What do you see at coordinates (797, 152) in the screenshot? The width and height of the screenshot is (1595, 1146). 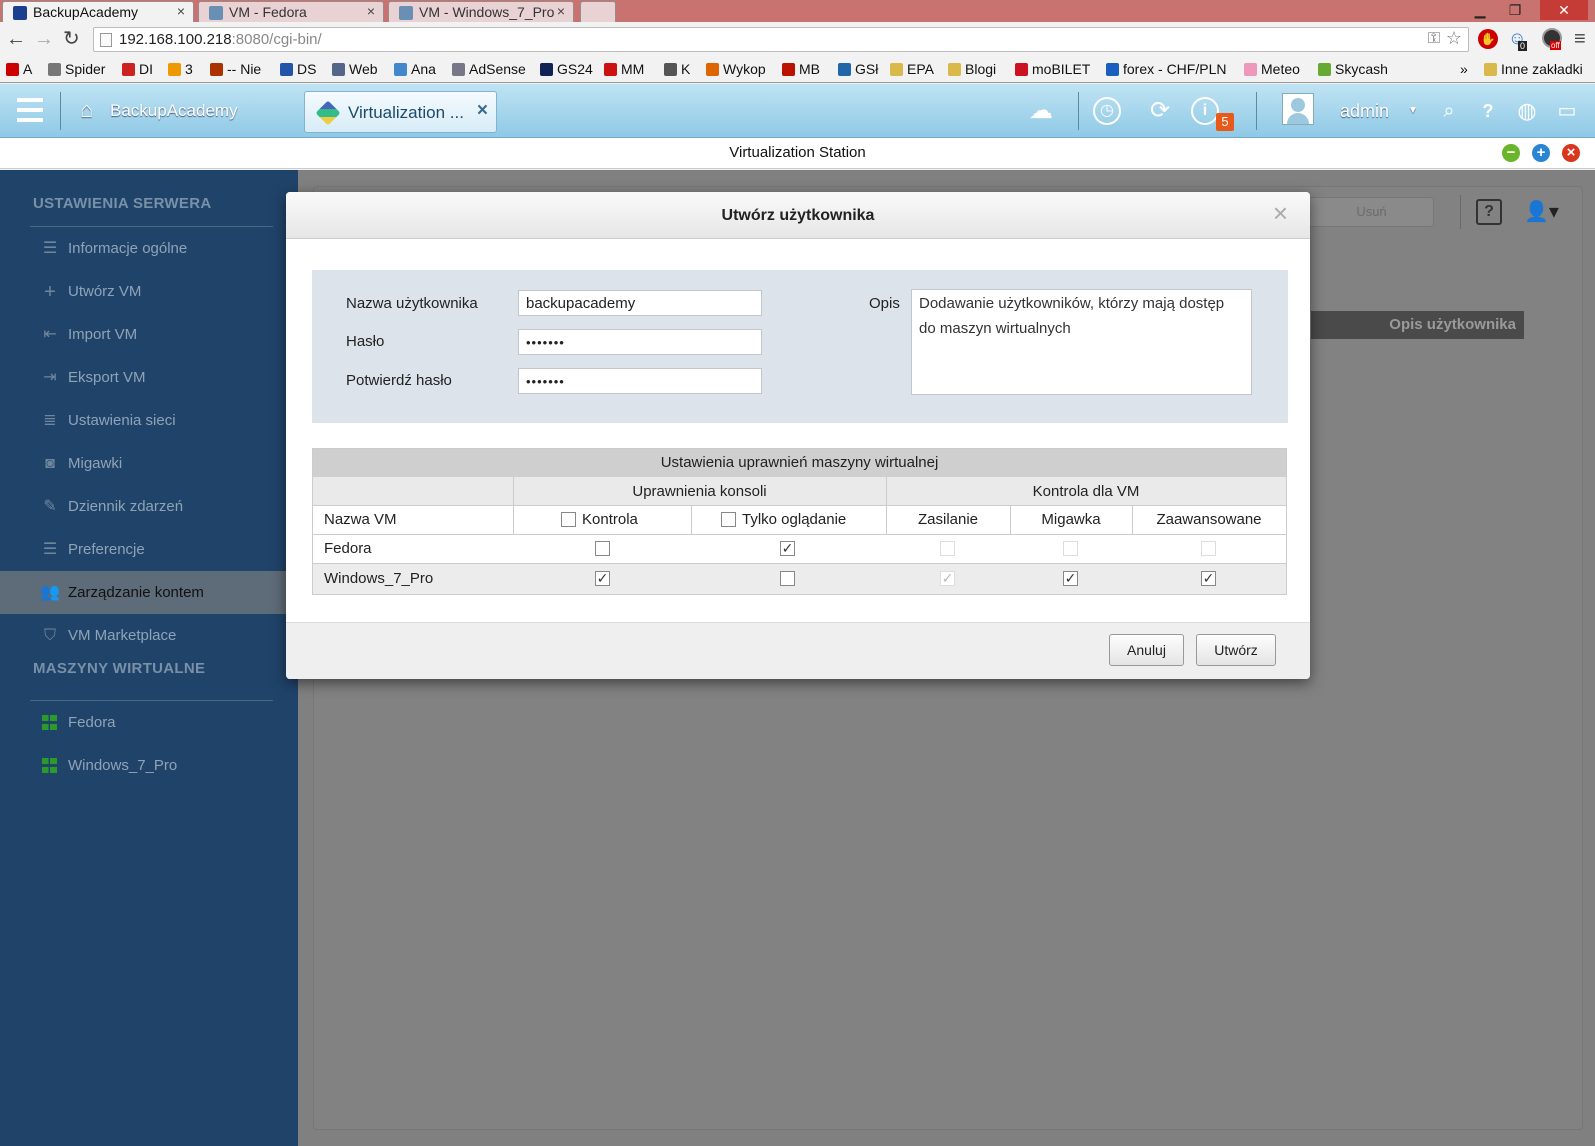 I see `app-title: Virtualization Station` at bounding box center [797, 152].